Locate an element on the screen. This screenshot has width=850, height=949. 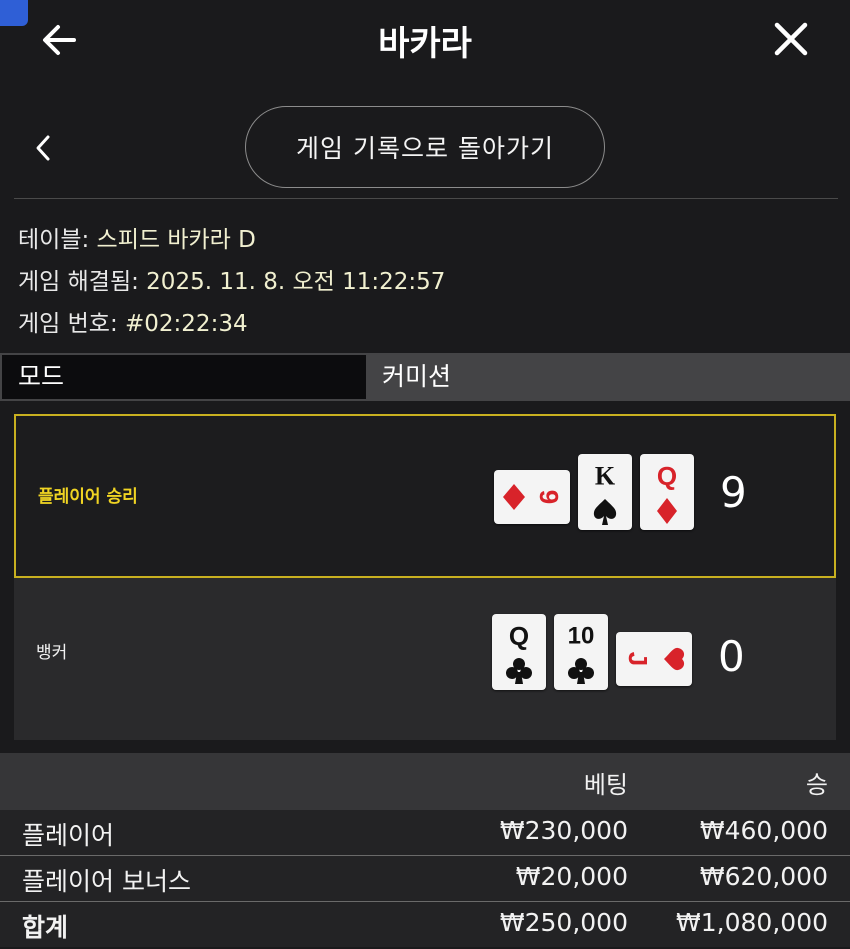
resolved-label: 게임 해결됨: is located at coordinates (82, 282).